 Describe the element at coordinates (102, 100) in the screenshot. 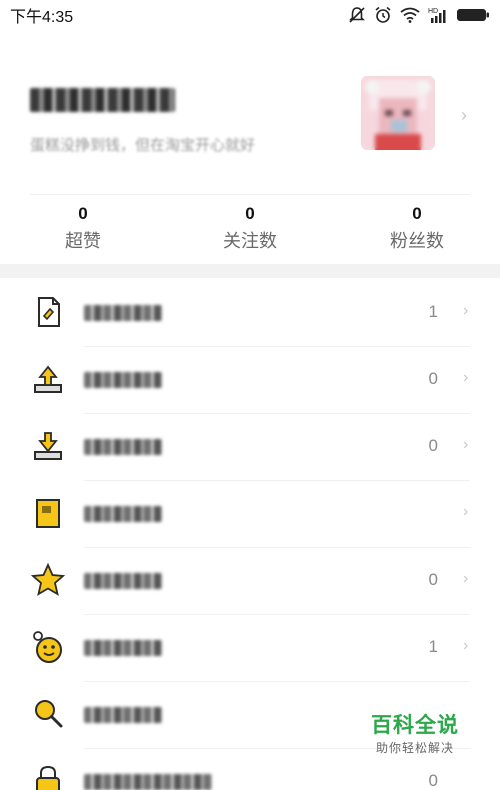

I see `profile-username-blurred` at that location.